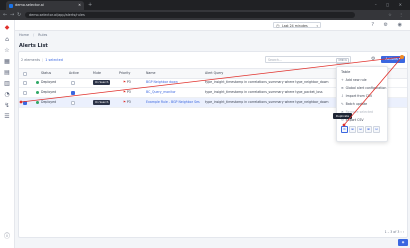 The image size is (410, 248). I want to click on search-input: Search... CMD K, so click(308, 60).